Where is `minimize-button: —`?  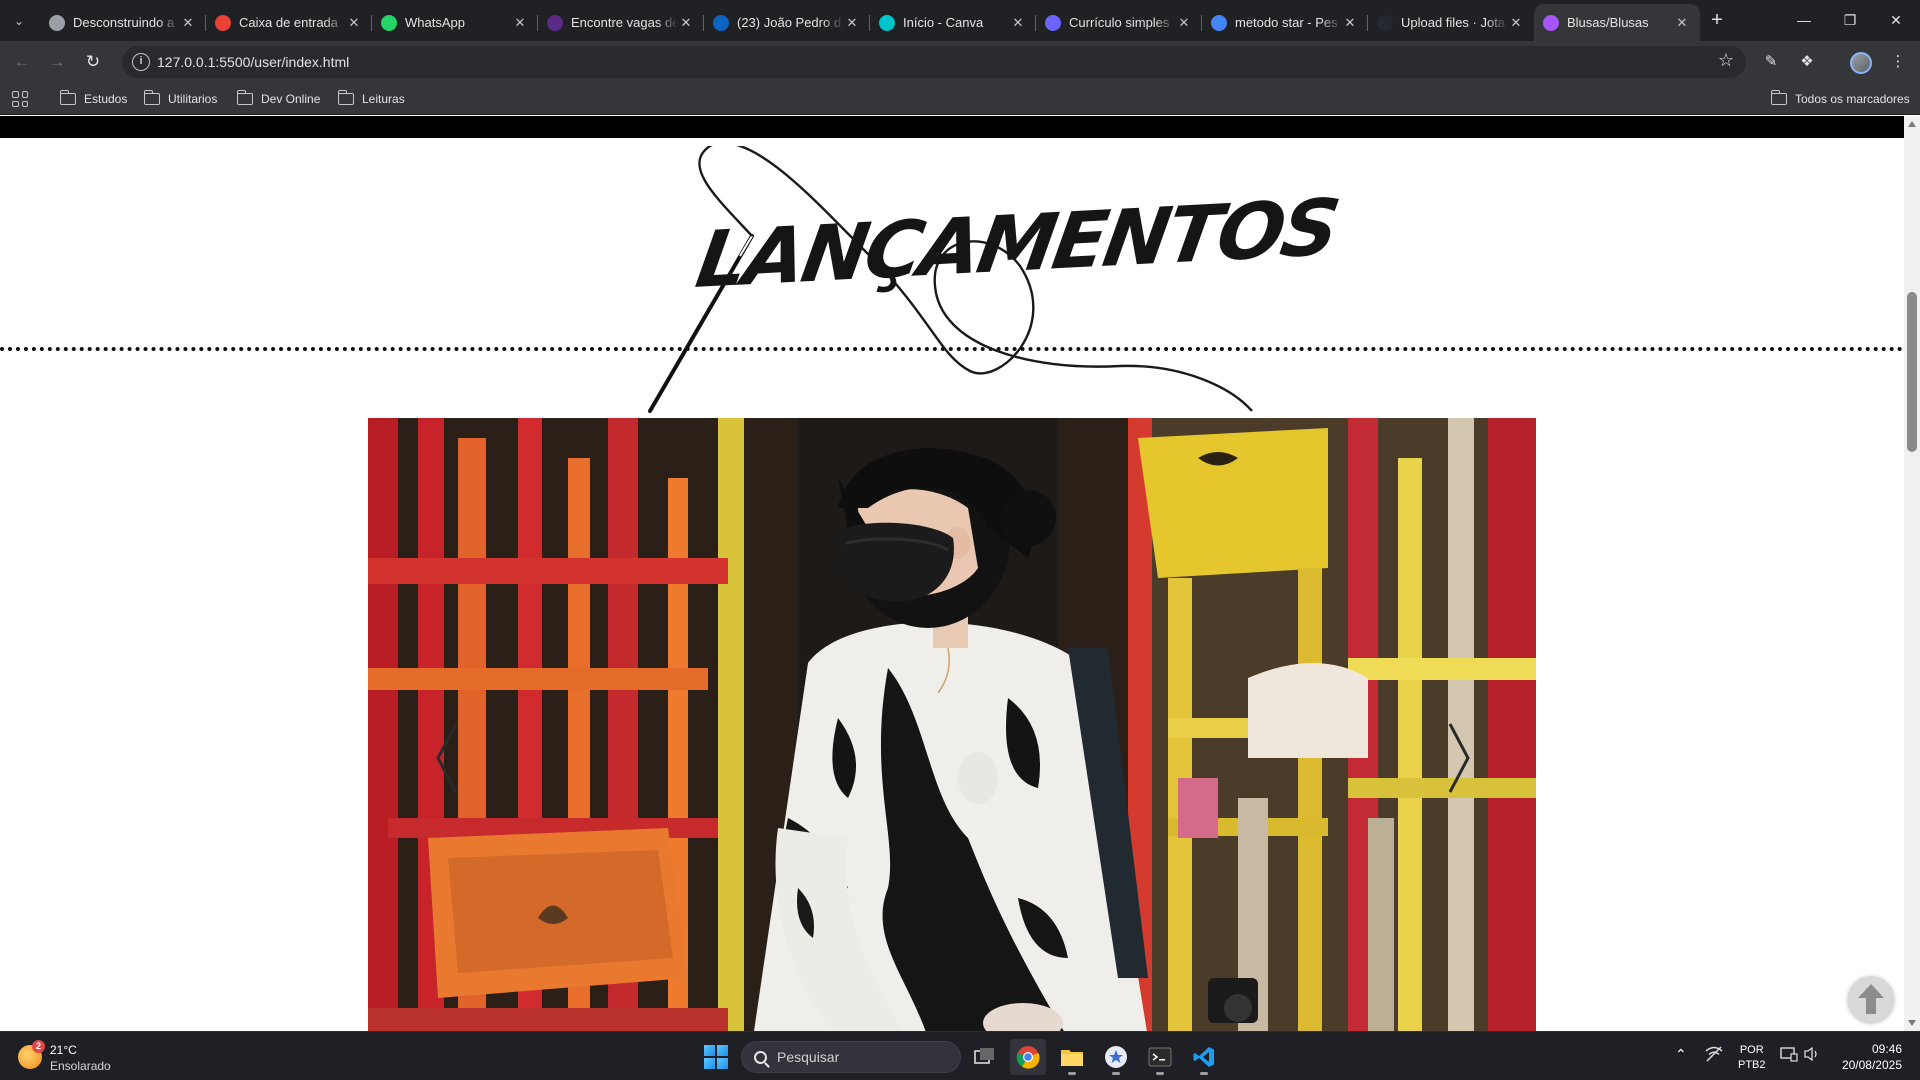 minimize-button: — is located at coordinates (1804, 20).